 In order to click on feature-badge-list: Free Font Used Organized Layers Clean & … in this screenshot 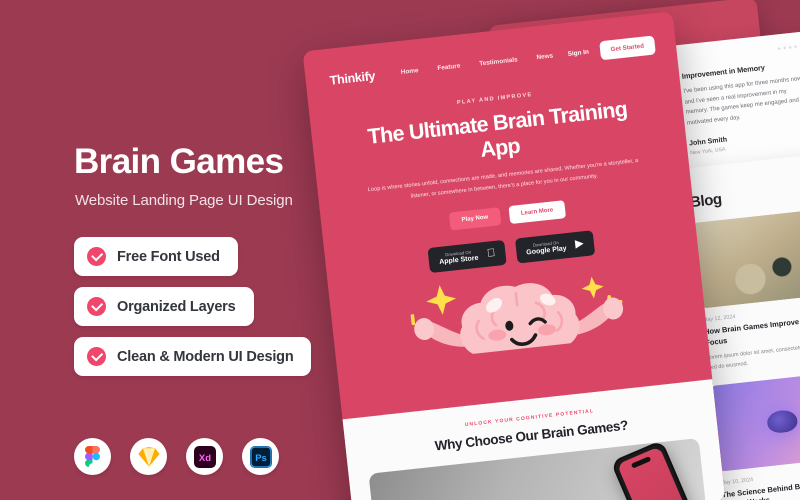, I will do `click(193, 312)`.